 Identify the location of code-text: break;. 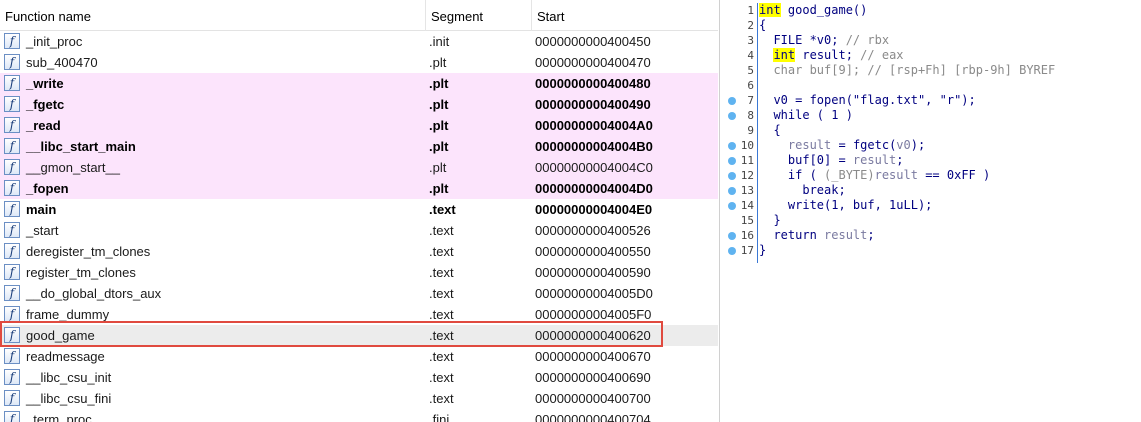
(802, 190).